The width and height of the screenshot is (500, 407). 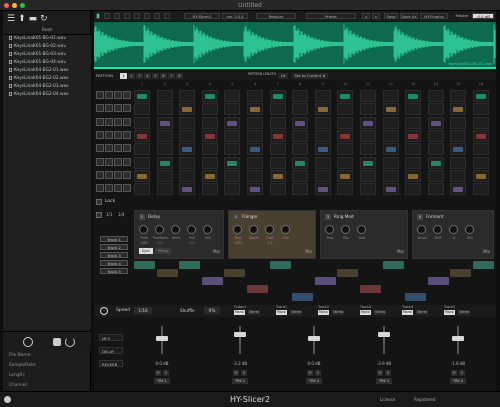 What do you see at coordinates (111, 350) in the screenshot?
I see `send-button-delay: DELAY` at bounding box center [111, 350].